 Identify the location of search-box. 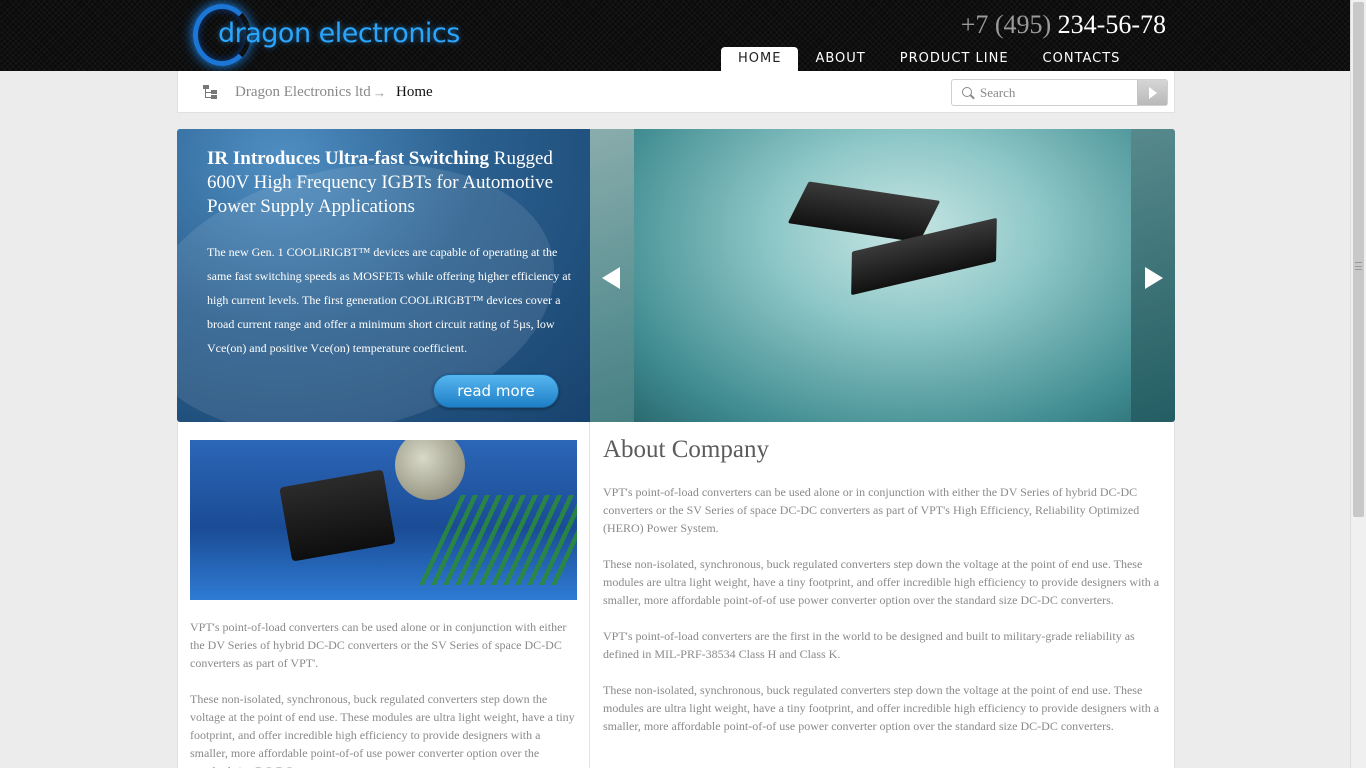
(1059, 92).